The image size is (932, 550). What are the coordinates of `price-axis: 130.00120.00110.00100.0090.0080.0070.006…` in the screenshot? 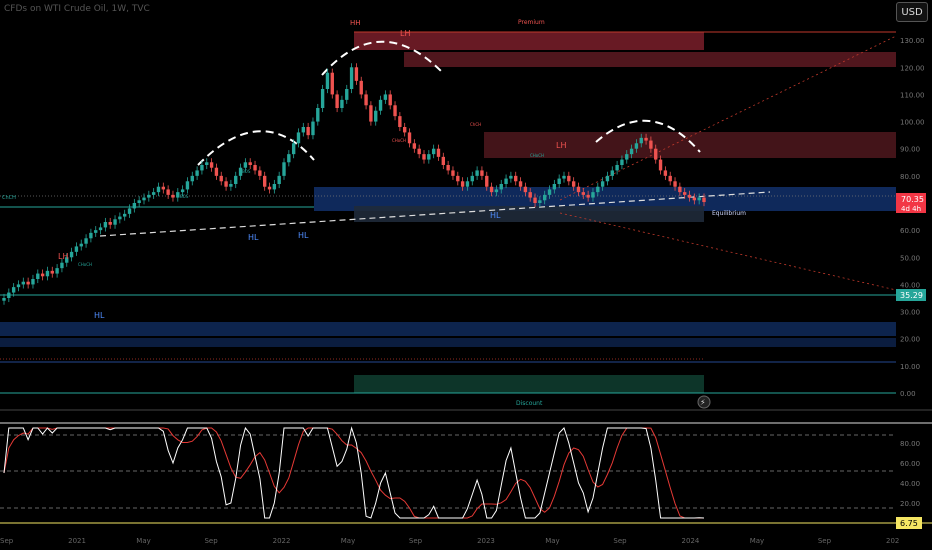 It's located at (912, 217).